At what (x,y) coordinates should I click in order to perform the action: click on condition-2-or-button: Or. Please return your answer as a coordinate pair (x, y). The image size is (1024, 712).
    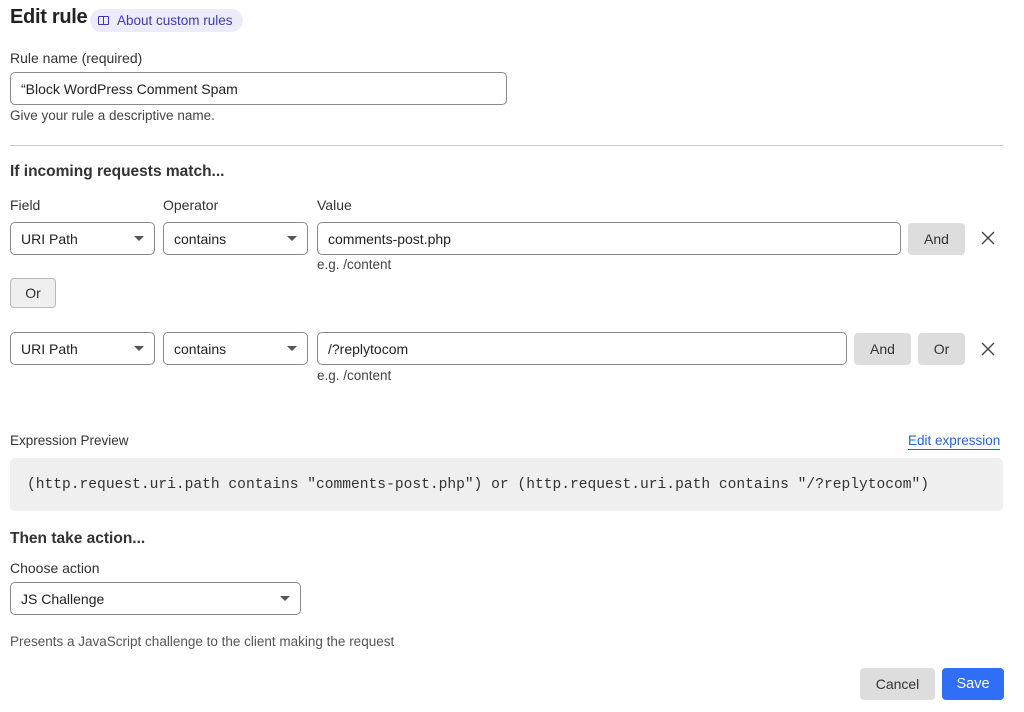
    Looking at the image, I should click on (941, 349).